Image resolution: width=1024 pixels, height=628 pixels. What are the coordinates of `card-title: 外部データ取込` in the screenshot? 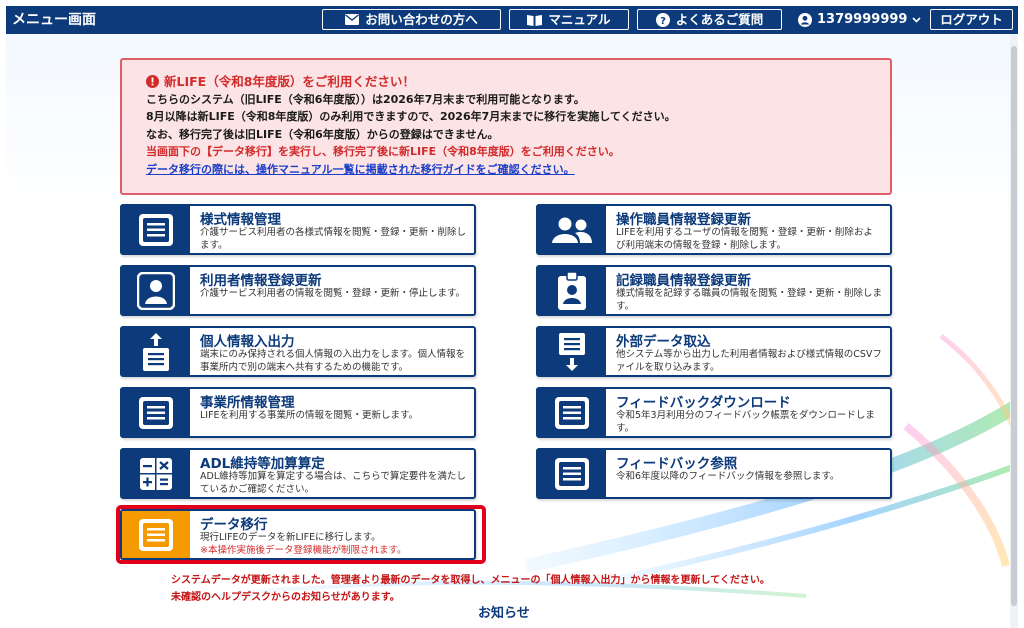 It's located at (663, 342).